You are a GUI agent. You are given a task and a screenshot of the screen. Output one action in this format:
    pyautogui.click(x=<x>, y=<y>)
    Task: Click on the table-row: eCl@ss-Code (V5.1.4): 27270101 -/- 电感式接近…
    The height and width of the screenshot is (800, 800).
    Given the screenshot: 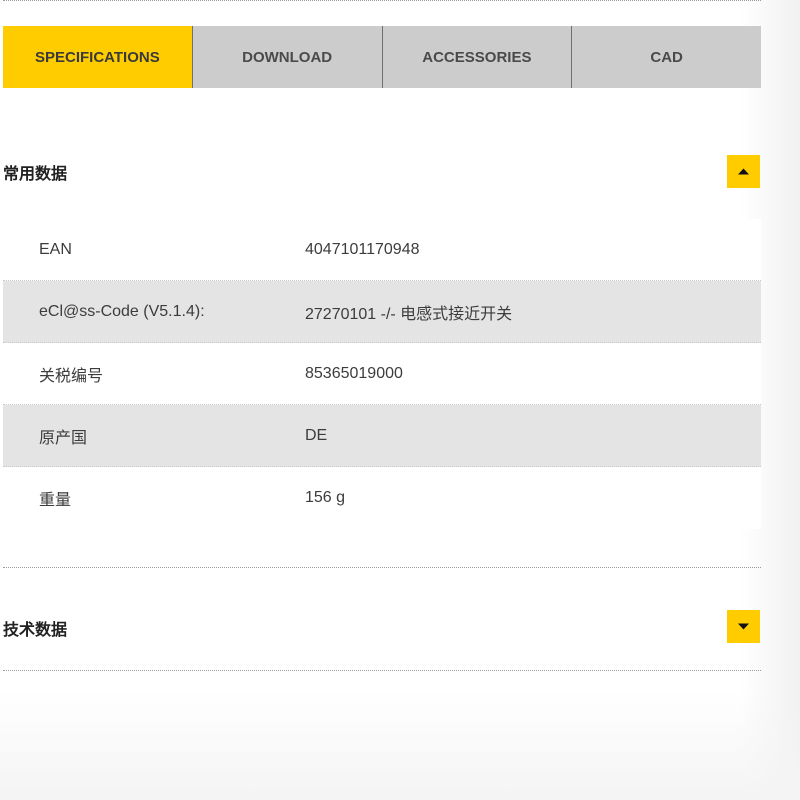 What is the action you would take?
    pyautogui.click(x=382, y=312)
    